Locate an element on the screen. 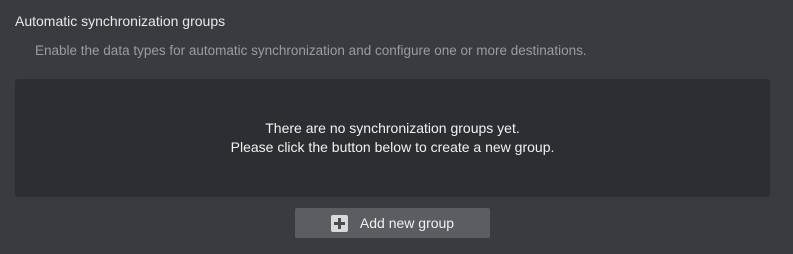  add-new-group-label: Add new group is located at coordinates (407, 223).